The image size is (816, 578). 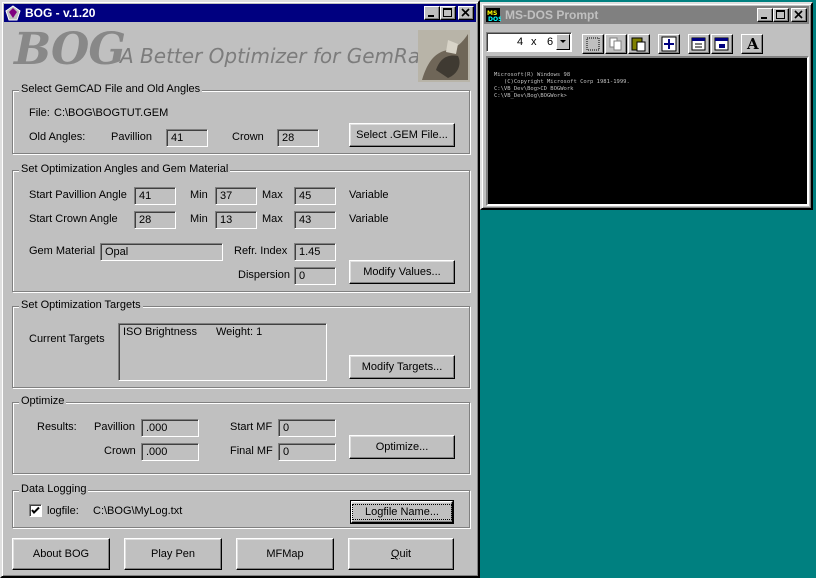 I want to click on minimize-button, so click(x=432, y=13).